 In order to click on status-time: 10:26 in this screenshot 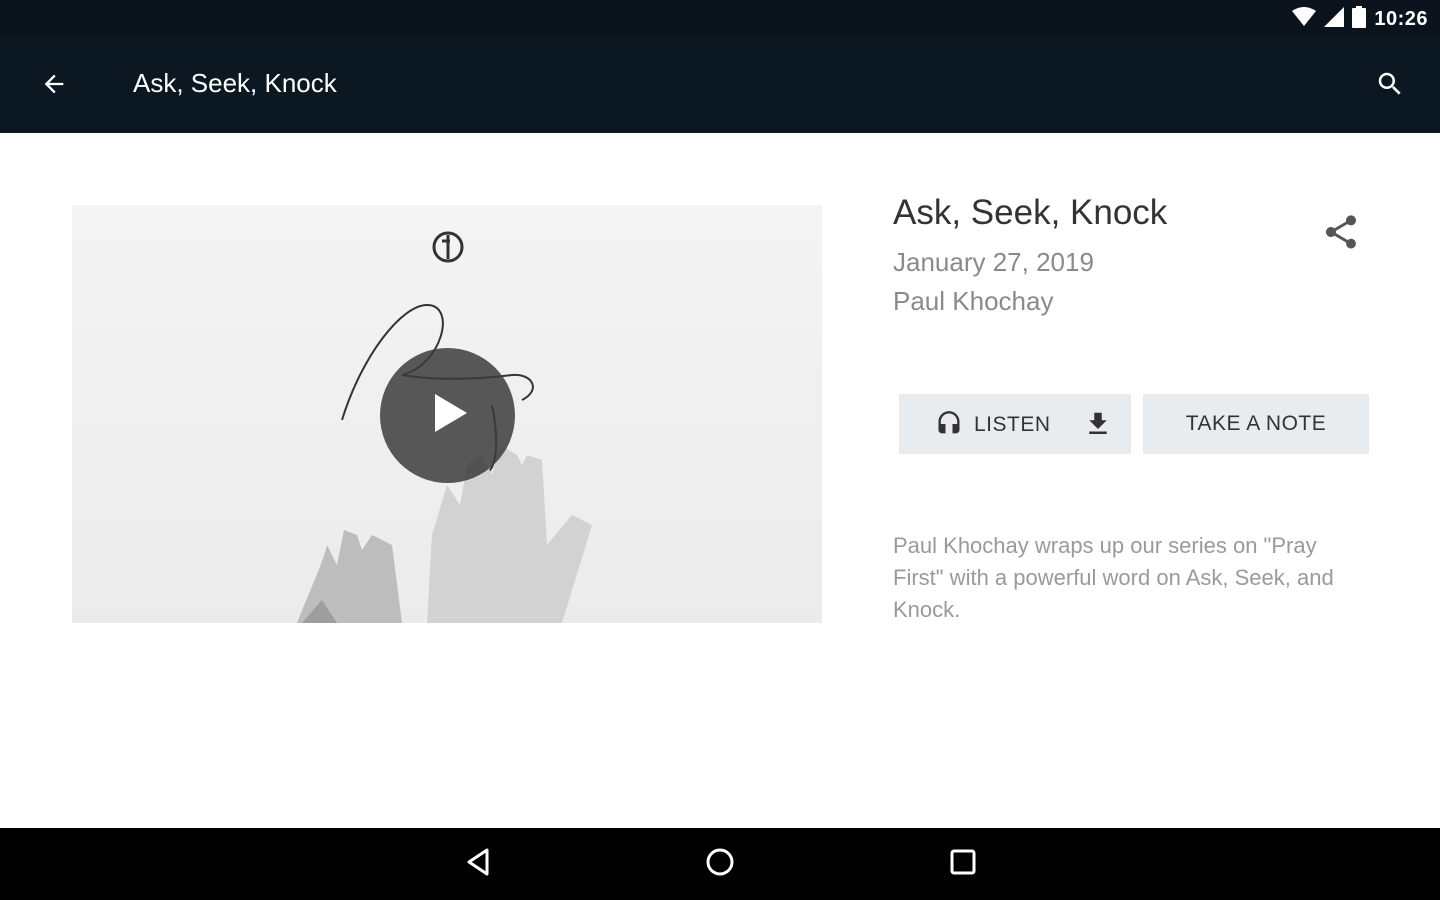, I will do `click(1401, 18)`.